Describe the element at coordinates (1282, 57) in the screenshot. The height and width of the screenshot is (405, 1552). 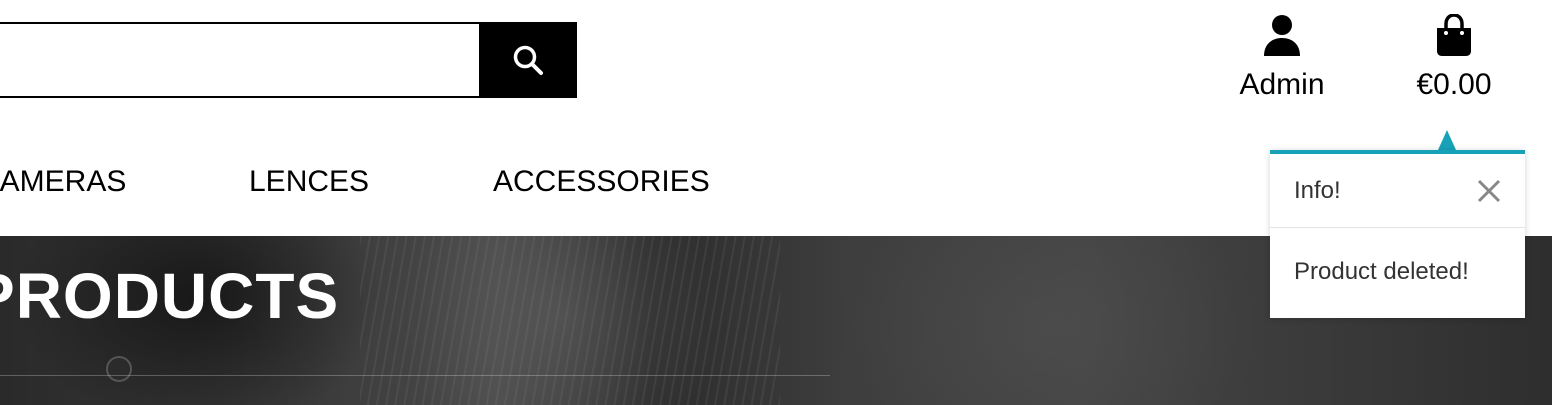
I see `account-link: Admin` at that location.